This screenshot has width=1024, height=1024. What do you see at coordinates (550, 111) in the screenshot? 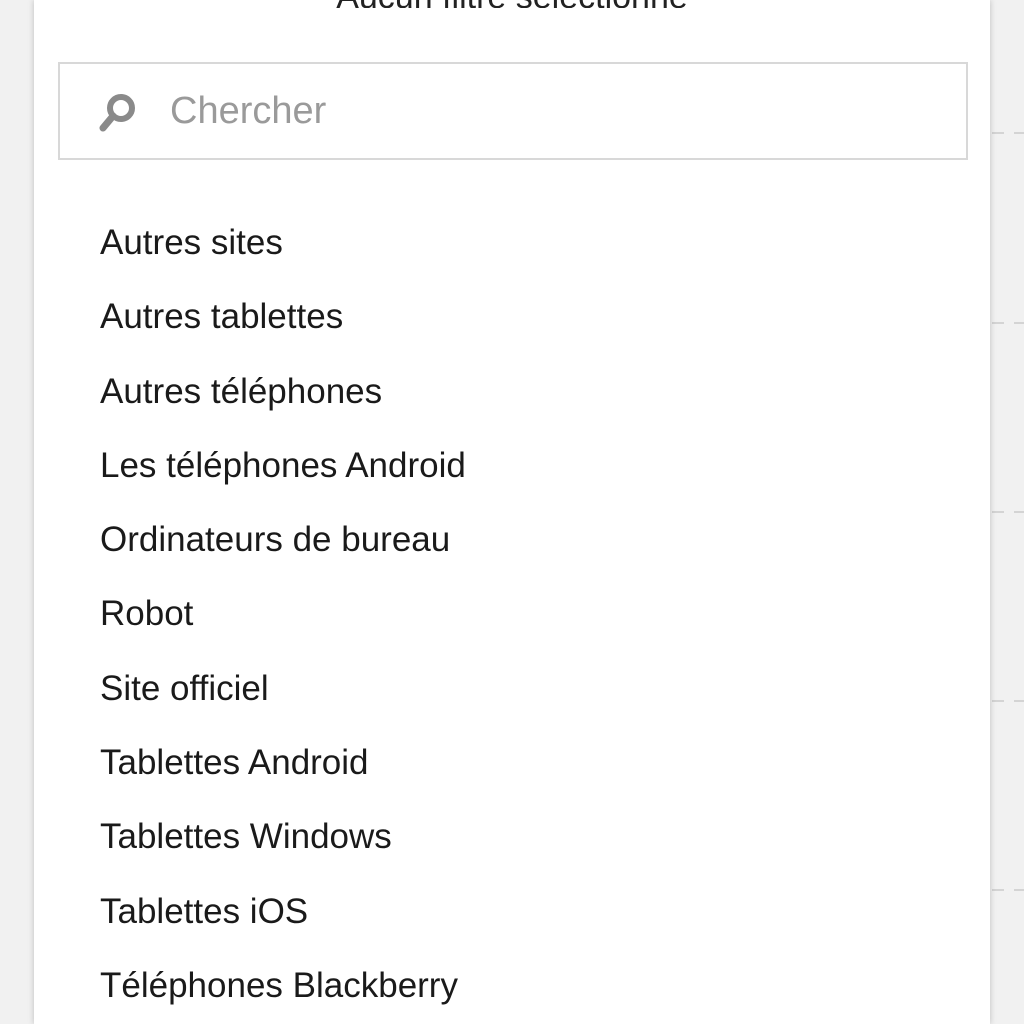
I see `search-input` at bounding box center [550, 111].